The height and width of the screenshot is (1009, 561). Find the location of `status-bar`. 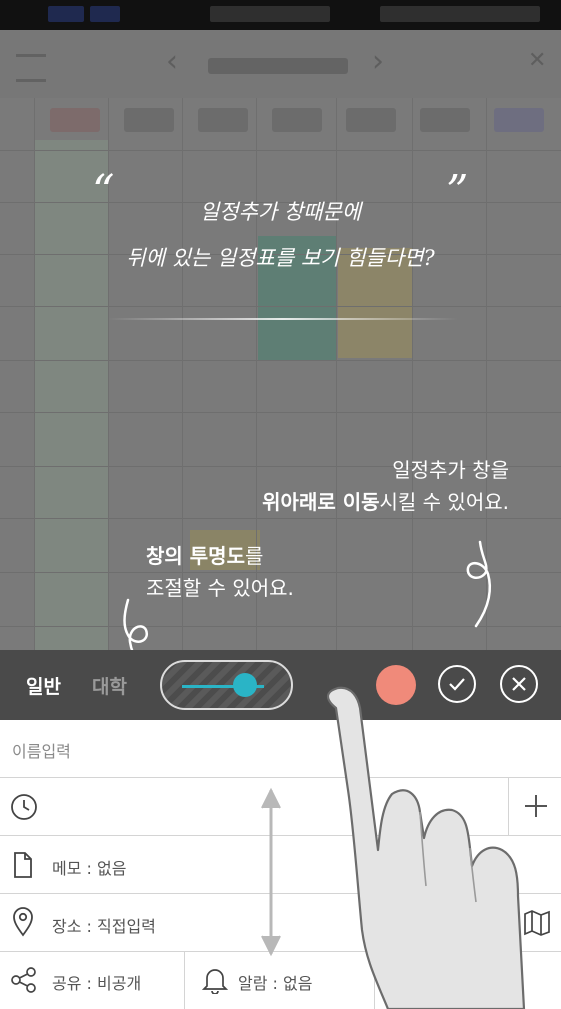

status-bar is located at coordinates (280, 15).